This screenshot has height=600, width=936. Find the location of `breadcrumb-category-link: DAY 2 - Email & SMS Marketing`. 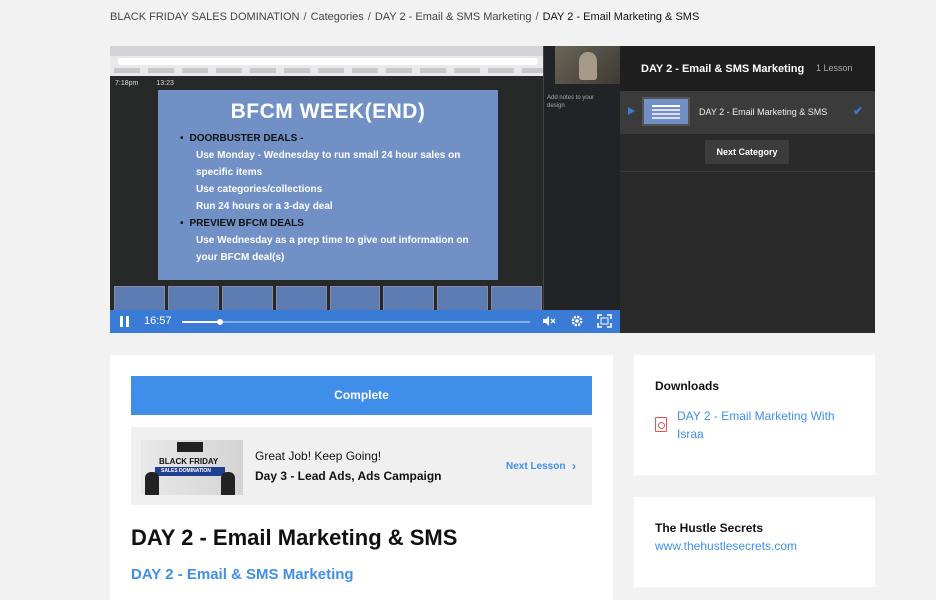

breadcrumb-category-link: DAY 2 - Email & SMS Marketing is located at coordinates (453, 17).